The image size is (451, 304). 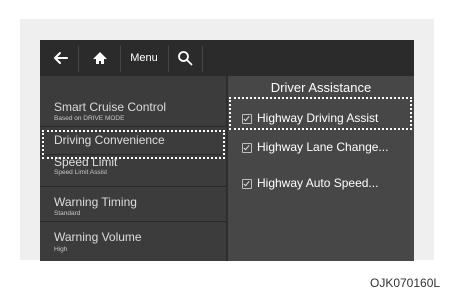 I want to click on search-icon, so click(x=185, y=58).